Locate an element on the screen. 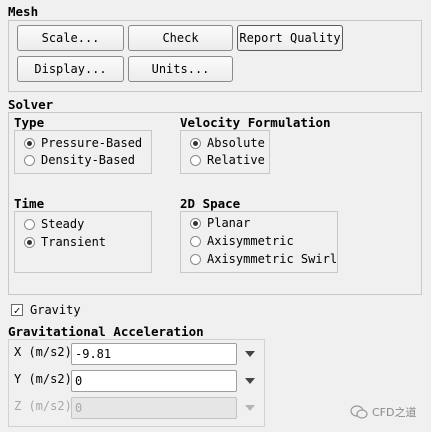  radio-transient: Transient is located at coordinates (65, 242).